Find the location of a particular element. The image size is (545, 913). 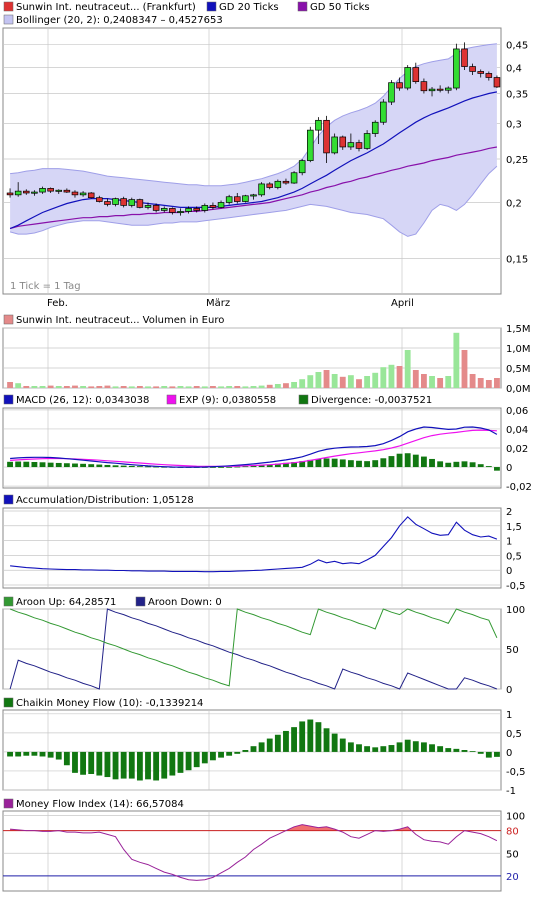

x-label-april: April is located at coordinates (402, 303).